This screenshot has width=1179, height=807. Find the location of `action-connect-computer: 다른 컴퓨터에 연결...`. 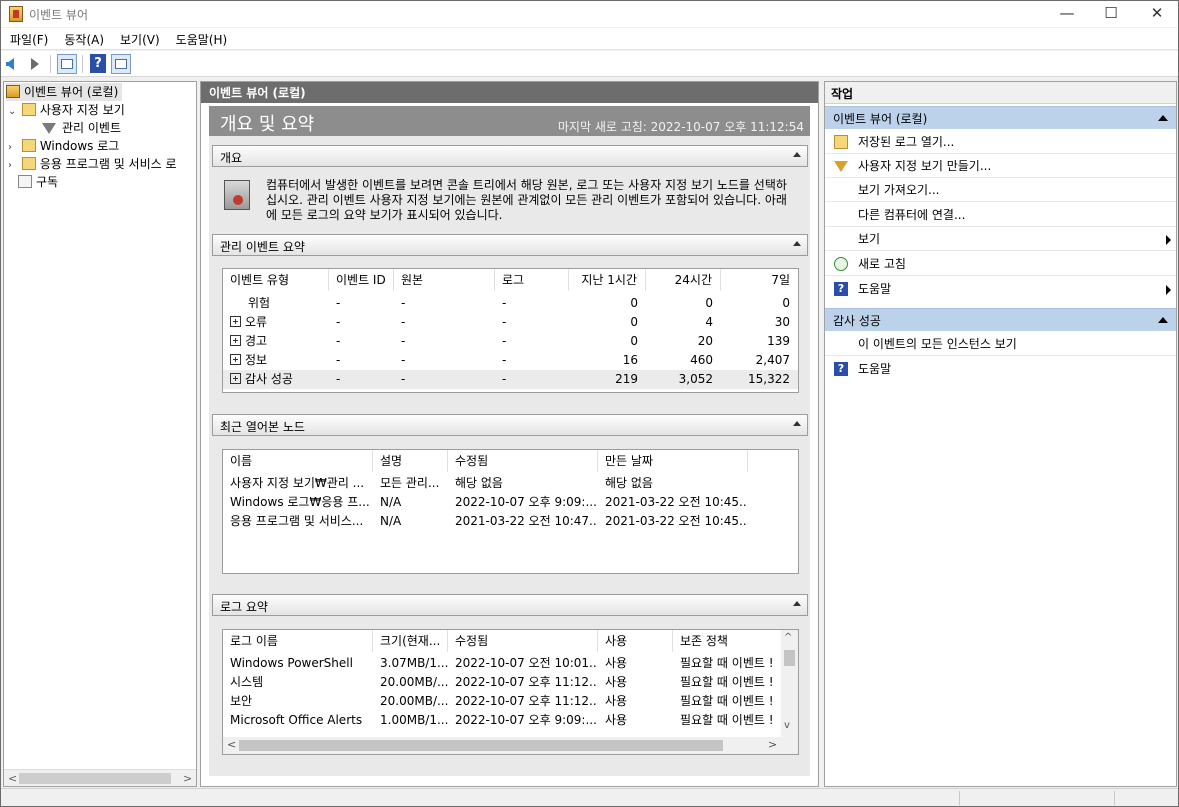

action-connect-computer: 다른 컴퓨터에 연결... is located at coordinates (1000, 215).